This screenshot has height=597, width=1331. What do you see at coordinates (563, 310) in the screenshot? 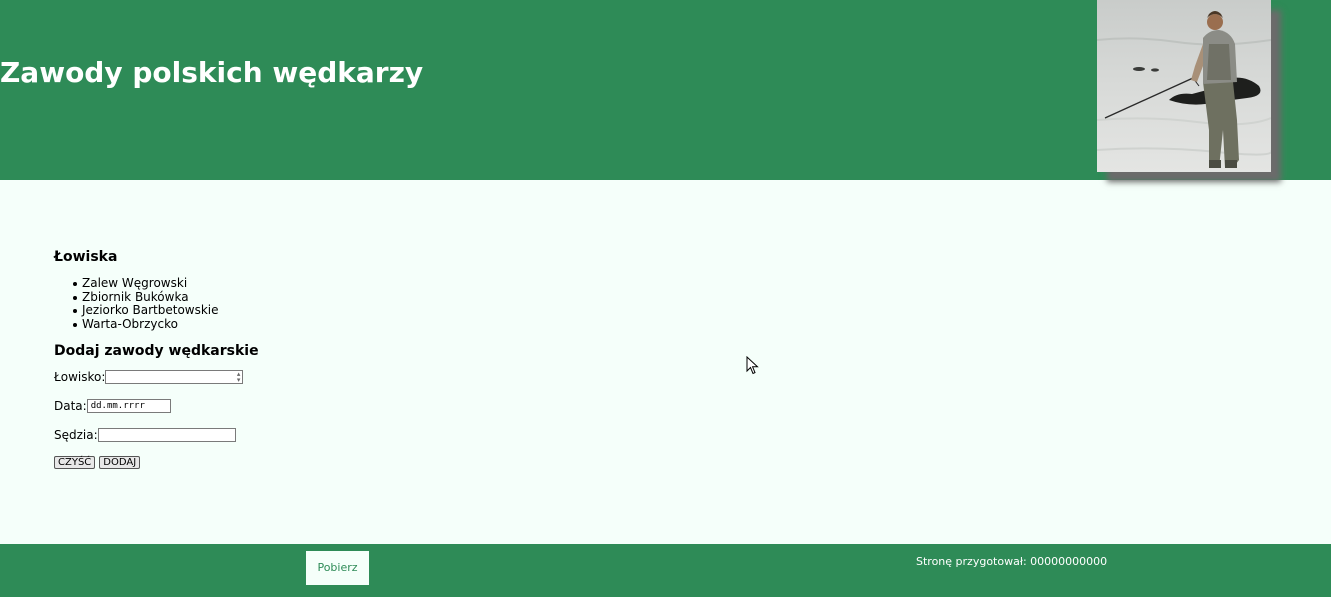
I see `fishing-spot-item: Jeziorko Bartbetowskie` at bounding box center [563, 310].